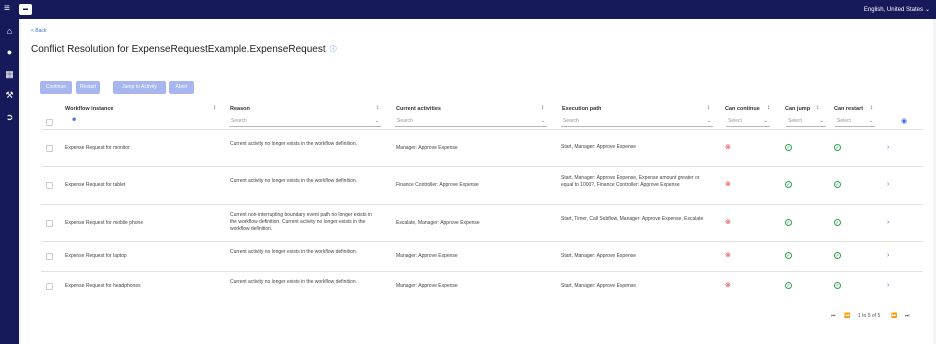 The width and height of the screenshot is (936, 344). I want to click on can-continue-select: Select ⌄, so click(748, 121).